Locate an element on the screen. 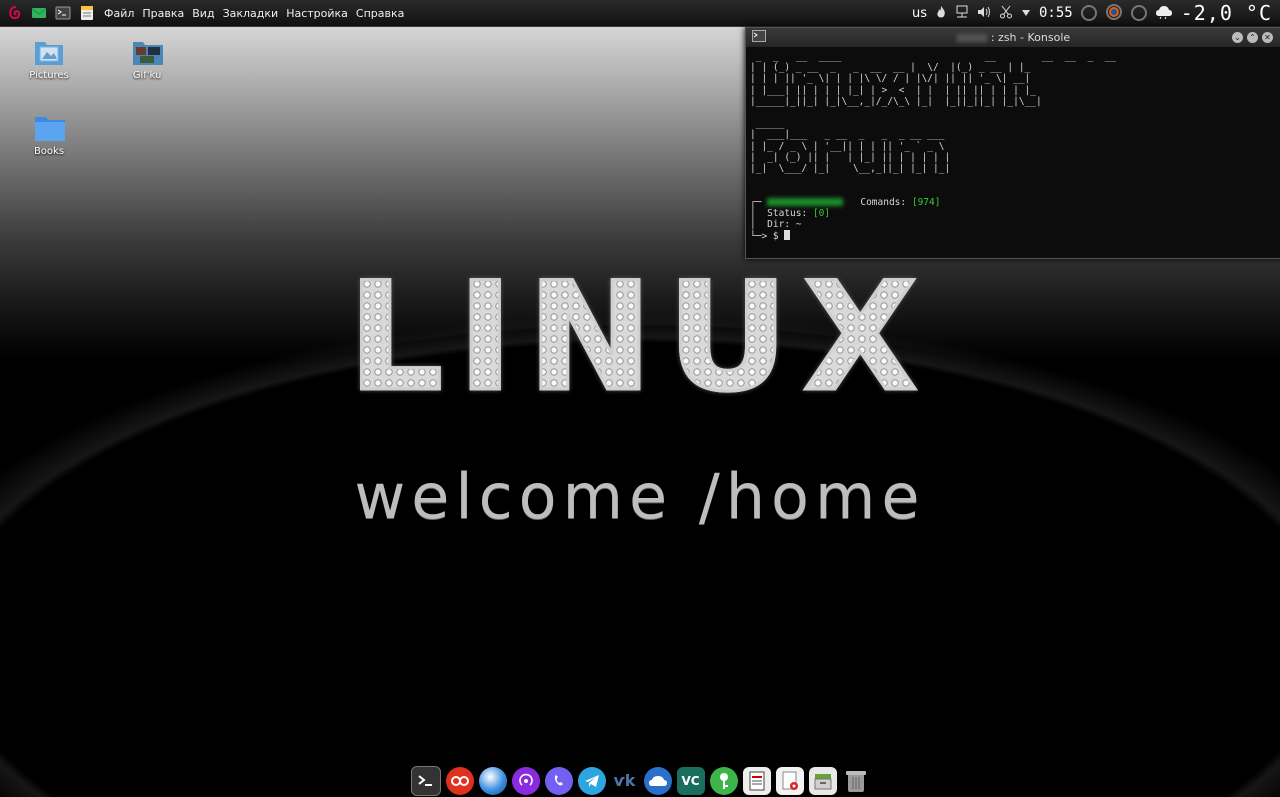  terminal-icon is located at coordinates (63, 13).